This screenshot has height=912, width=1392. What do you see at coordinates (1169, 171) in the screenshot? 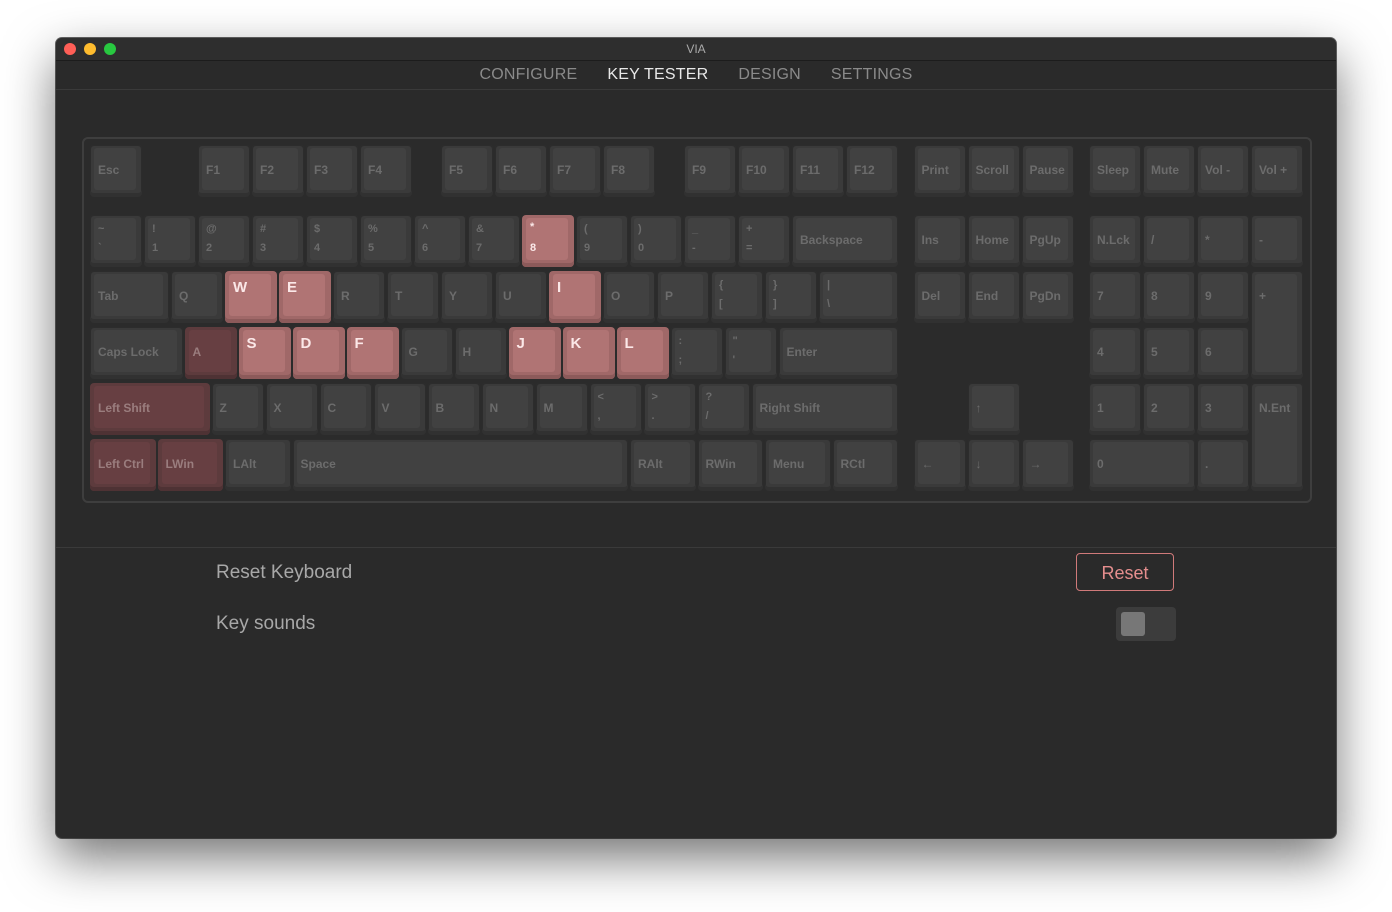
I see `key-mute: Mute` at bounding box center [1169, 171].